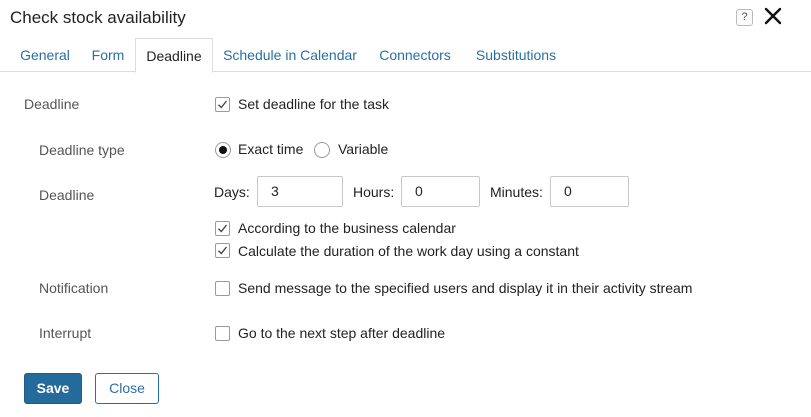  What do you see at coordinates (52, 104) in the screenshot?
I see `deadline-section-label: Deadline` at bounding box center [52, 104].